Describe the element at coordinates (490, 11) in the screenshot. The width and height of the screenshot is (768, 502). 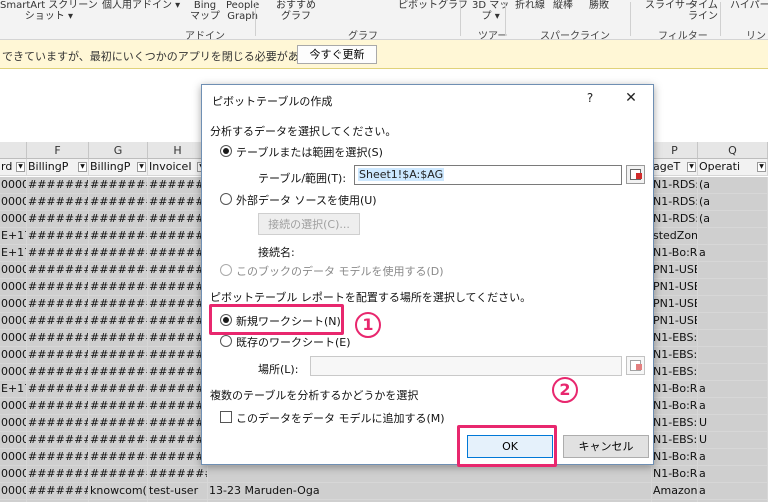
I see `ribbon-item-map3d: 3D マッ プ ▾` at that location.